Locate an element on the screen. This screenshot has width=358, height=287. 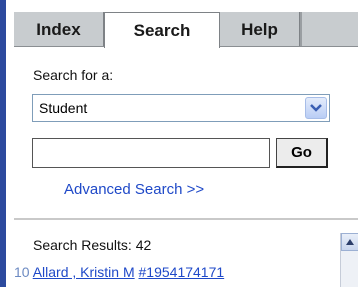
section-divider is located at coordinates (186, 219).